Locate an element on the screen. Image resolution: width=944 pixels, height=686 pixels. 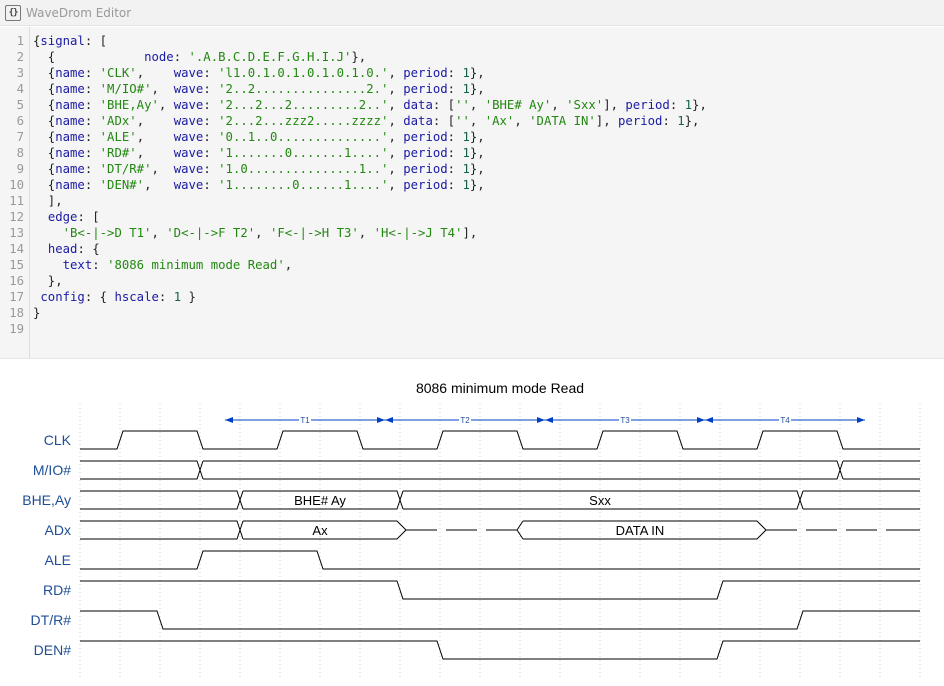
line-number: 8 is located at coordinates (20, 153).